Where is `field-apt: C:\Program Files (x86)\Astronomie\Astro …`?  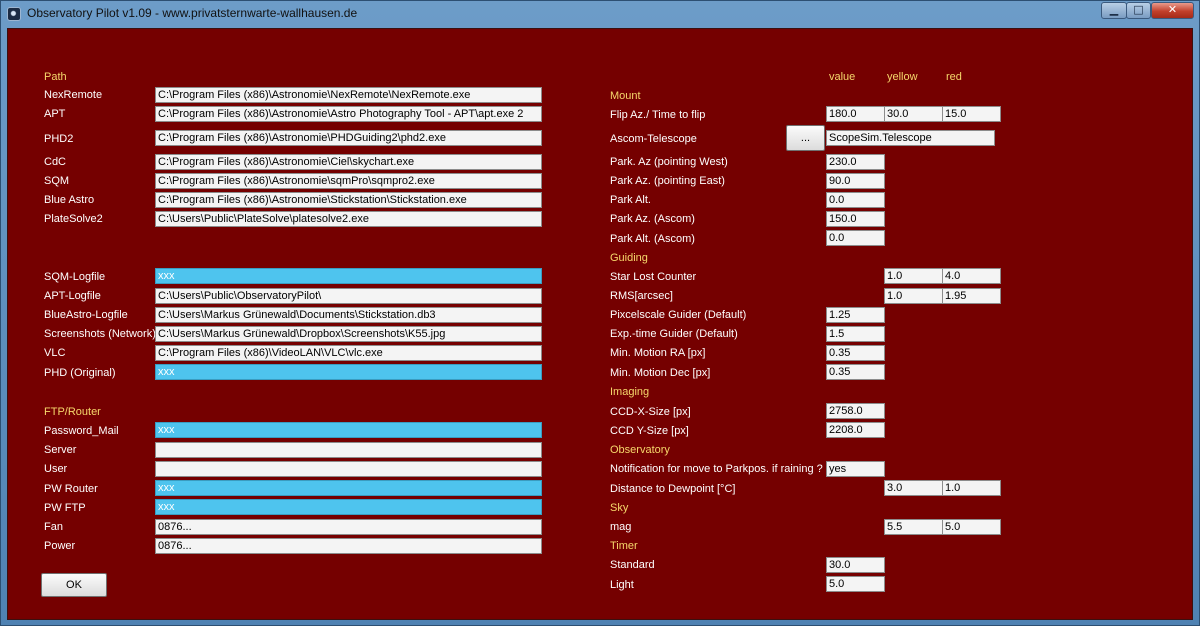
field-apt: C:\Program Files (x86)\Astronomie\Astro … is located at coordinates (348, 114).